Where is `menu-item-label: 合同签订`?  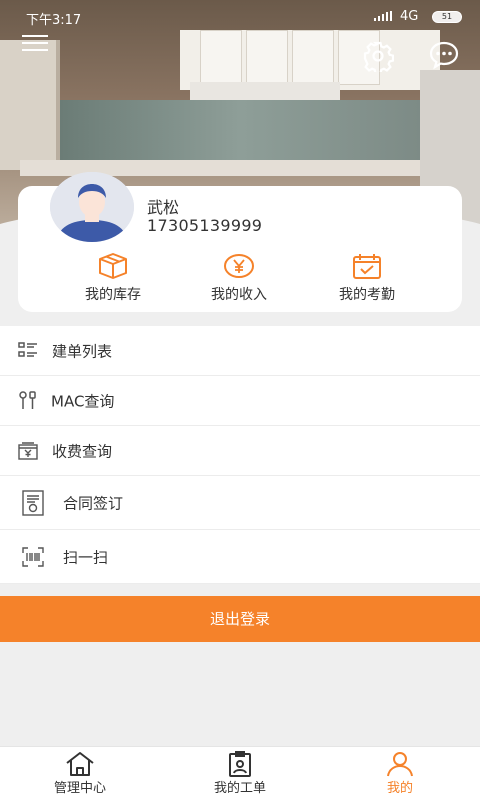
menu-item-label: 合同签订 is located at coordinates (93, 503).